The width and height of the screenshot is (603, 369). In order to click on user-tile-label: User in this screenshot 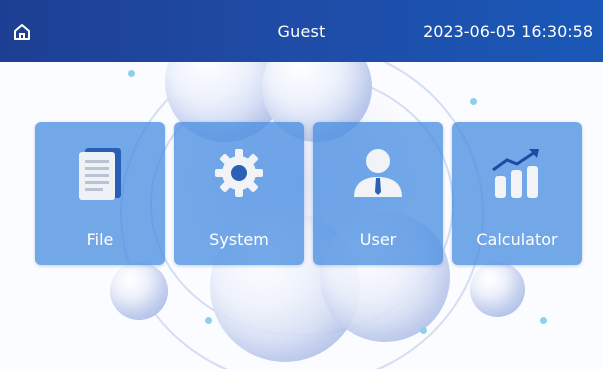, I will do `click(378, 239)`.